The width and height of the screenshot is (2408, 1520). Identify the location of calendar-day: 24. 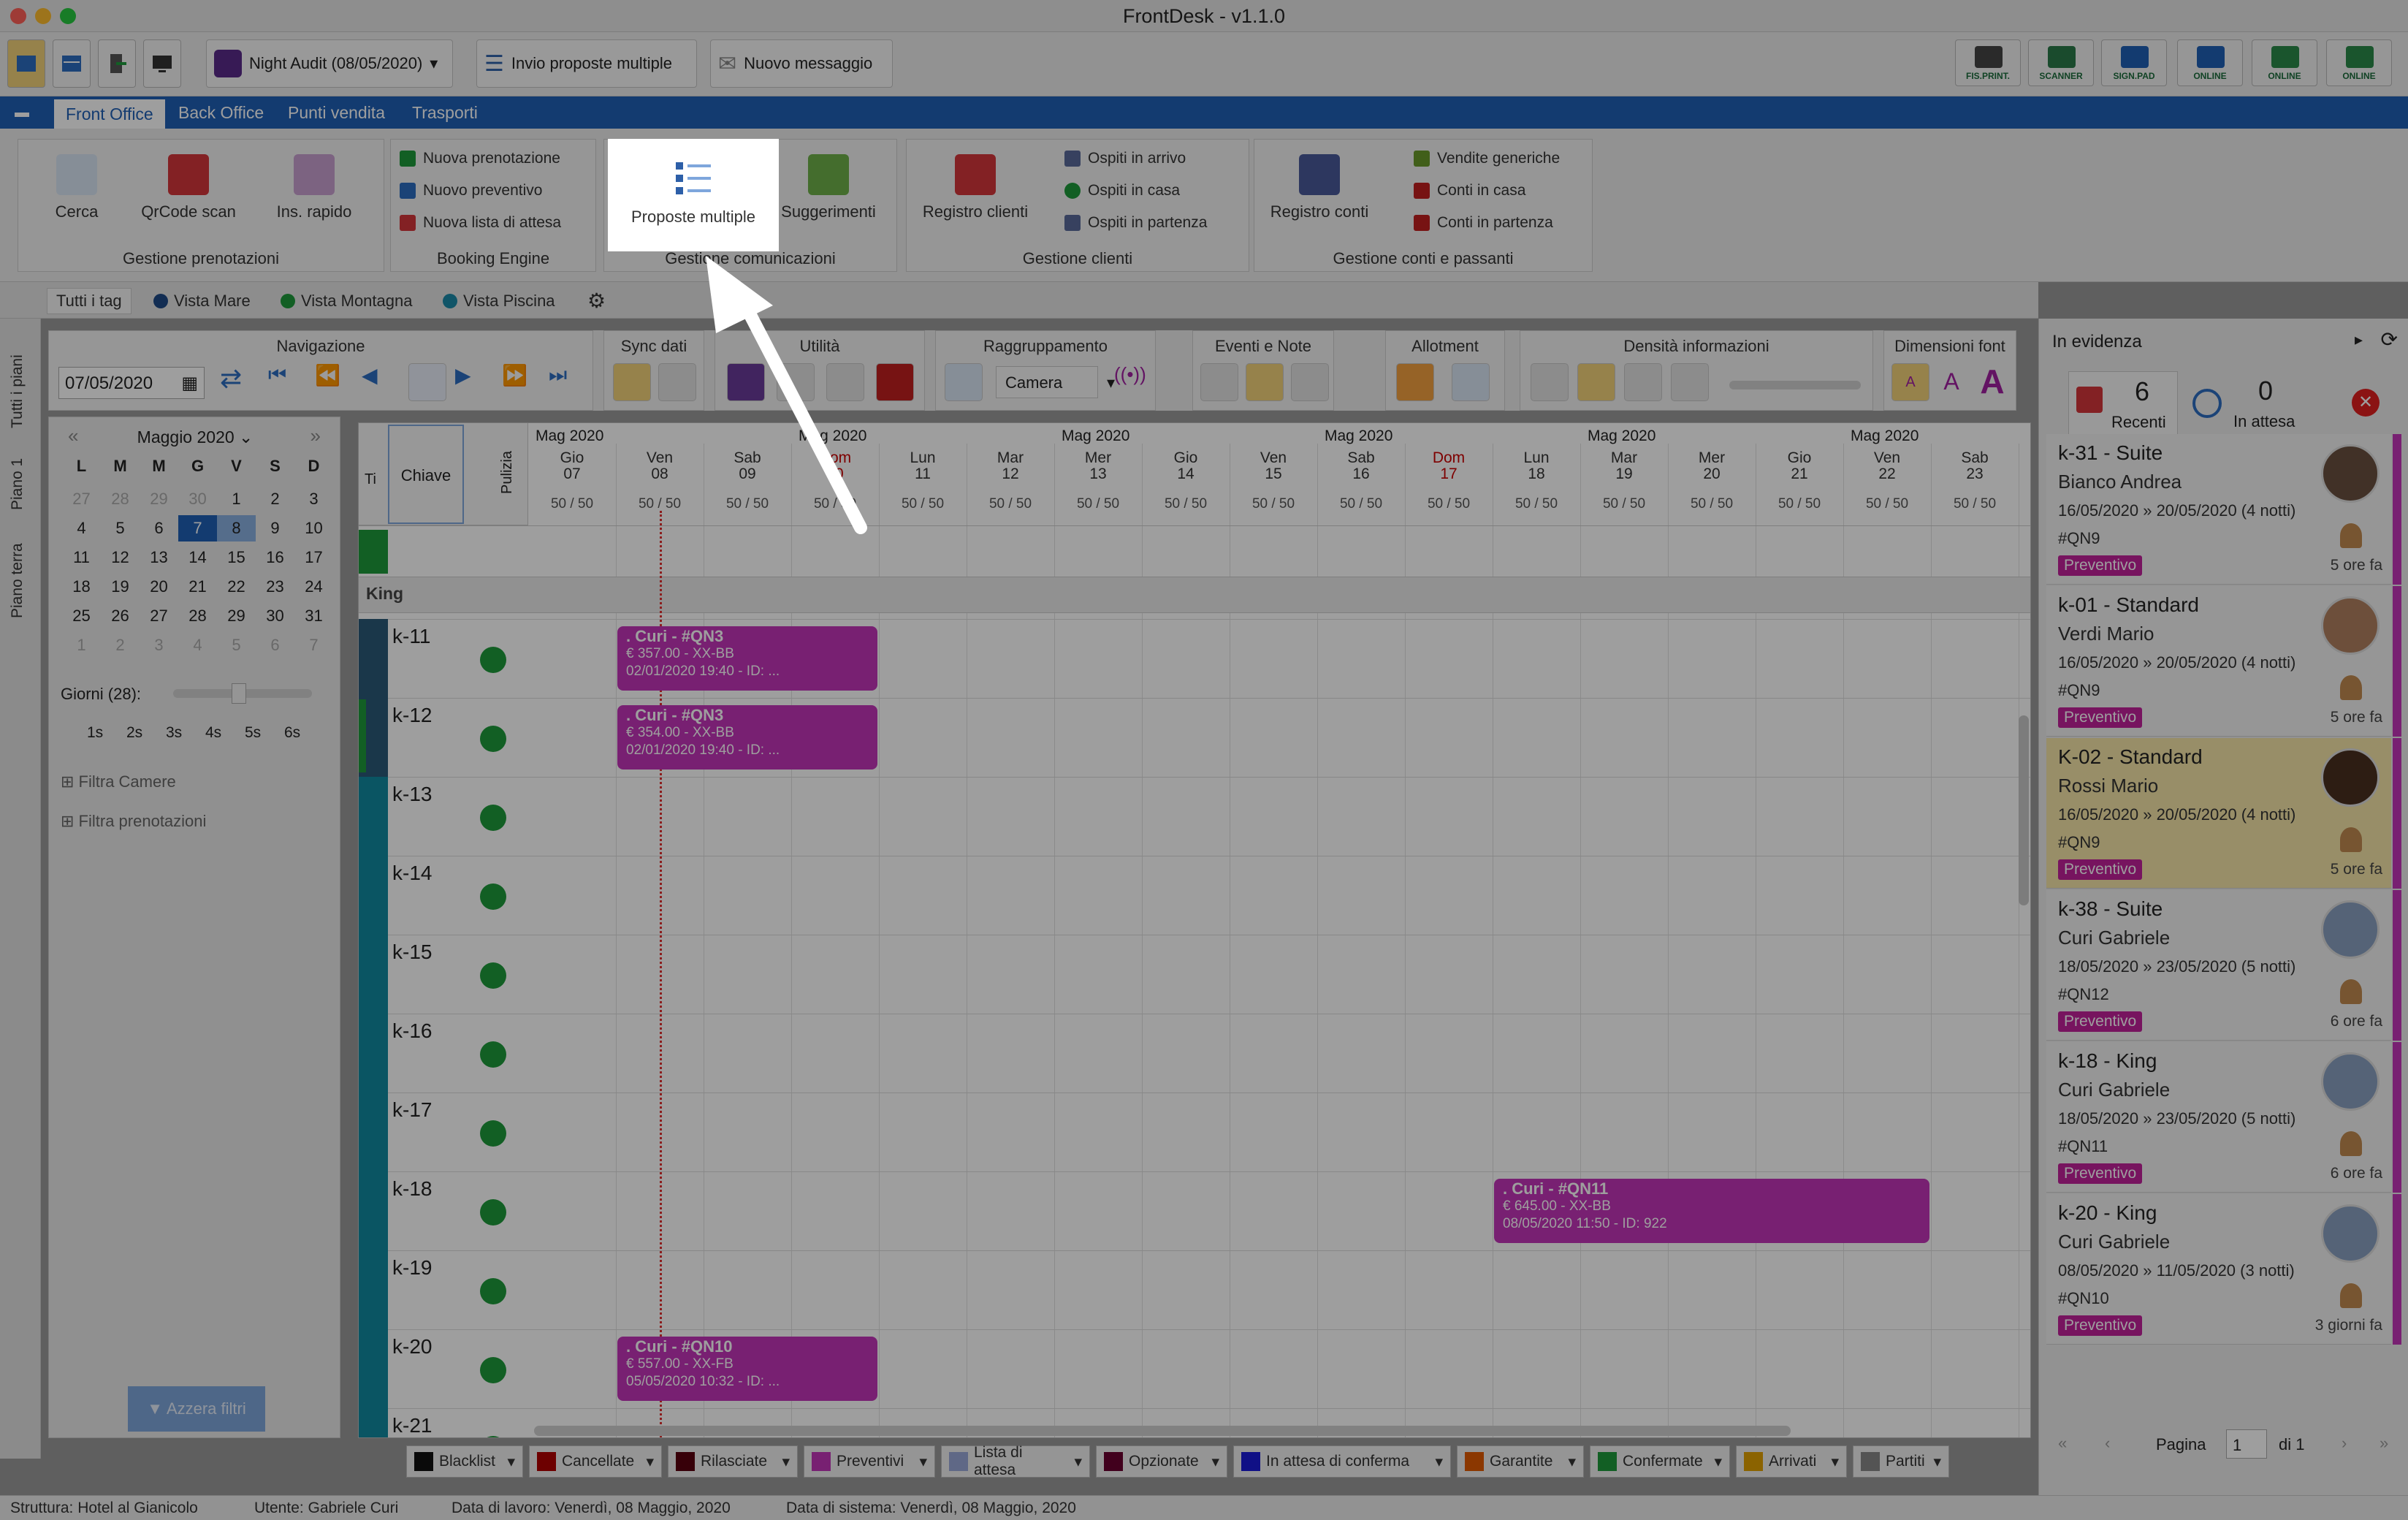
(313, 587).